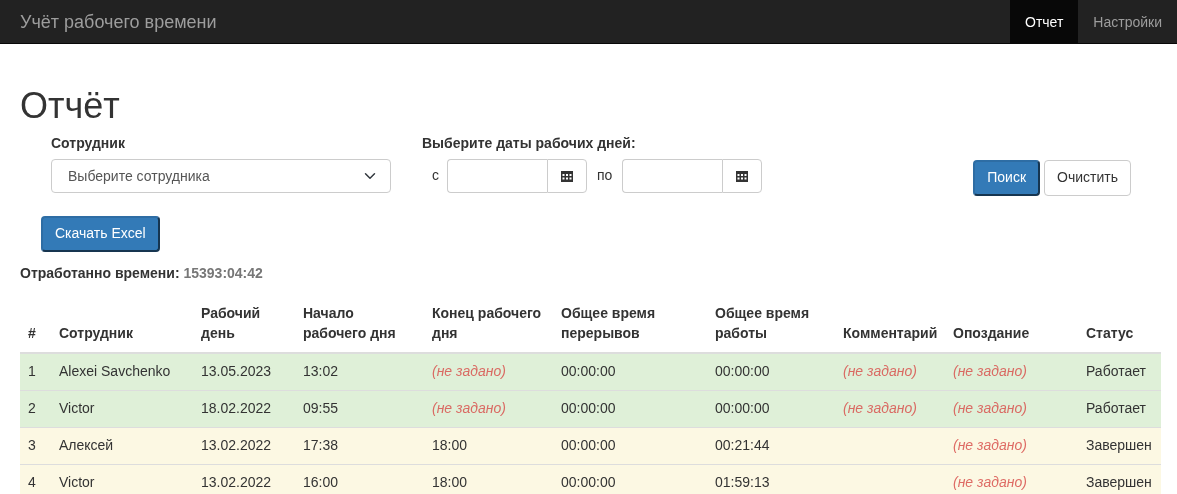 This screenshot has width=1177, height=494. What do you see at coordinates (86, 444) in the screenshot?
I see `cell-text: Алексей` at bounding box center [86, 444].